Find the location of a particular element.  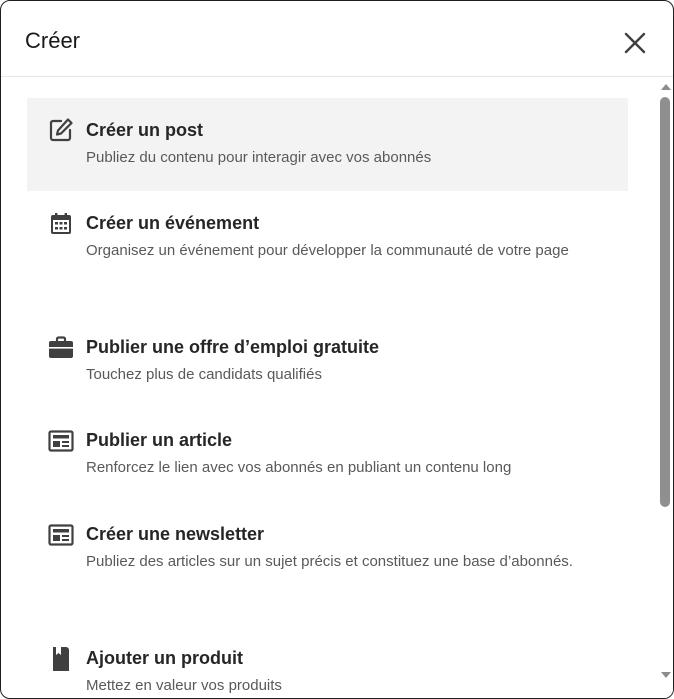

article-icon is located at coordinates (61, 441).